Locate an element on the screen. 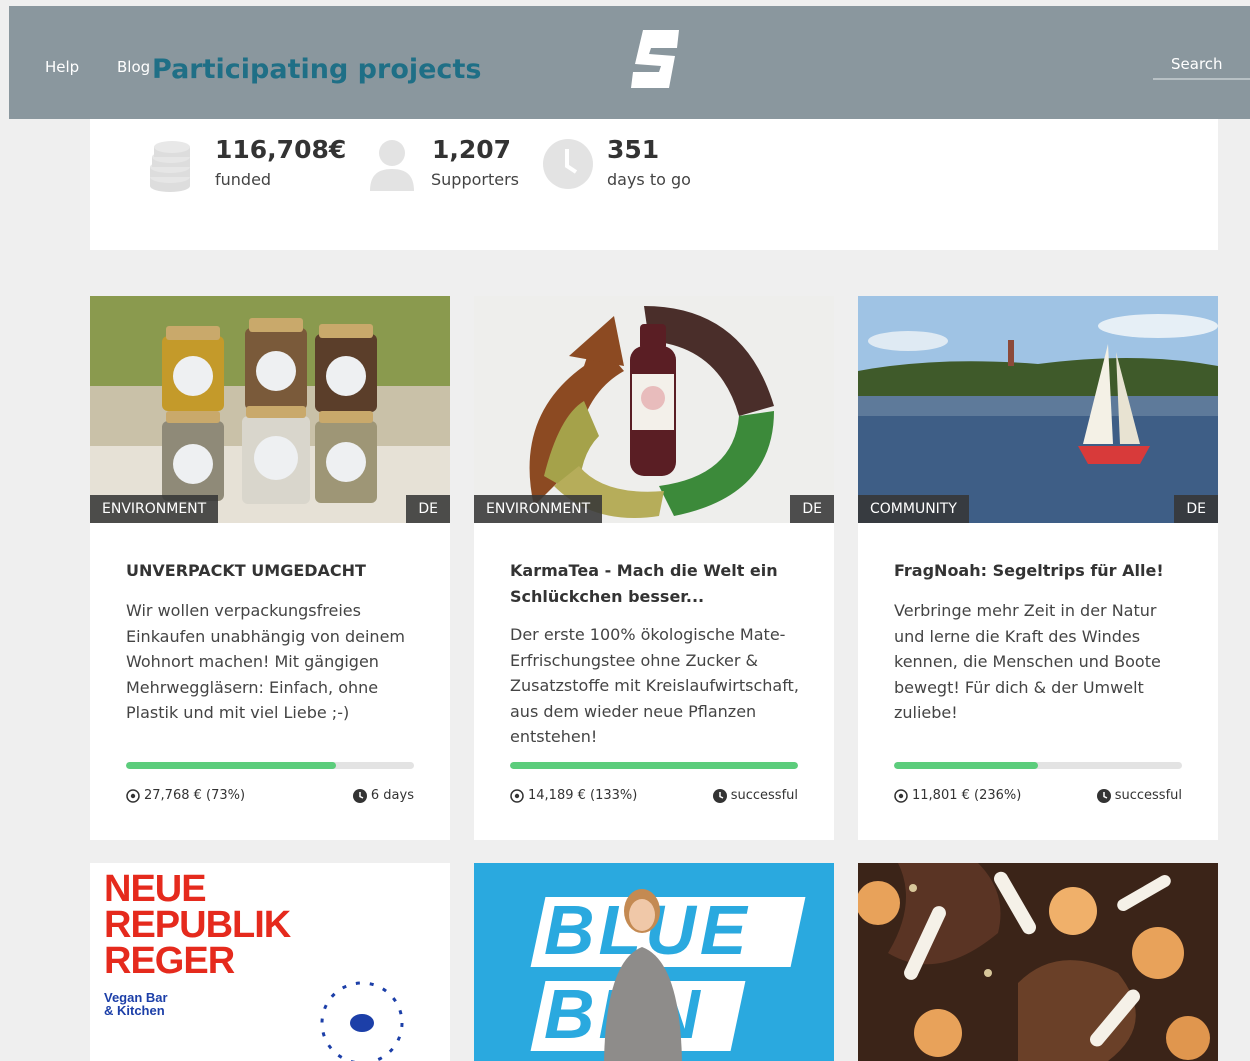  project-card: BLUE BEN is located at coordinates (654, 962).